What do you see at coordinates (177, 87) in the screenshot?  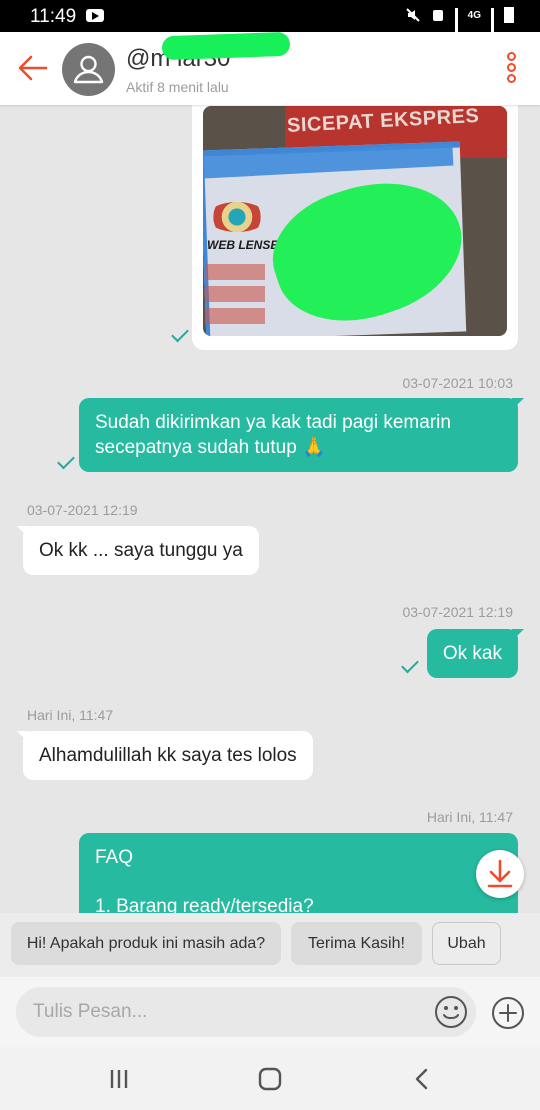 I see `last-active-status: Aktif 8 menit lalu` at bounding box center [177, 87].